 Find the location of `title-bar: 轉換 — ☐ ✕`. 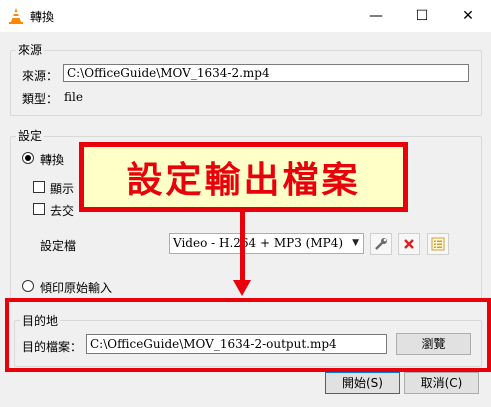

title-bar: 轉換 — ☐ ✕ is located at coordinates (245, 16).